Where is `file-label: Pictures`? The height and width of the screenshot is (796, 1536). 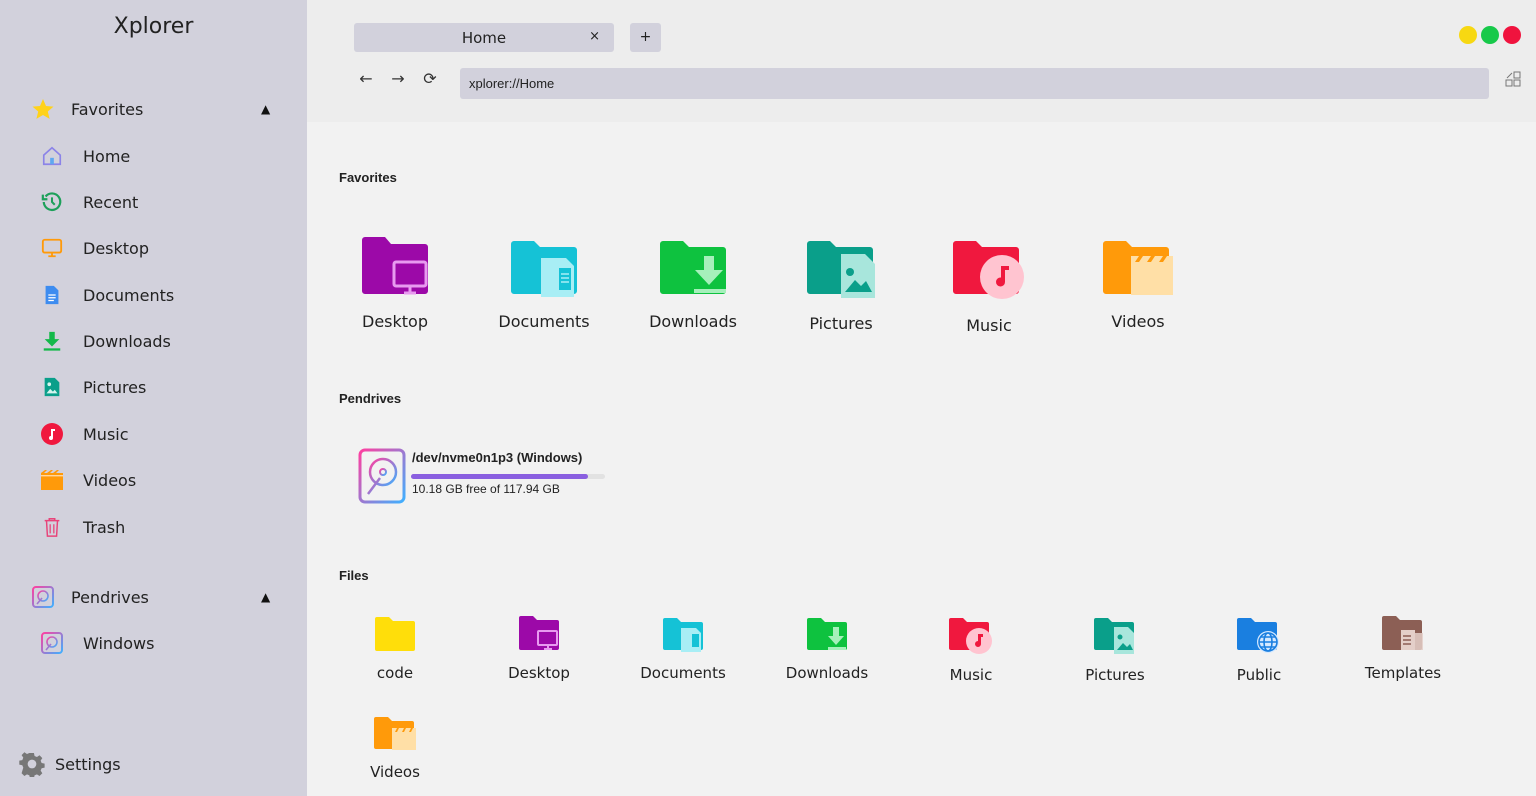 file-label: Pictures is located at coordinates (1115, 675).